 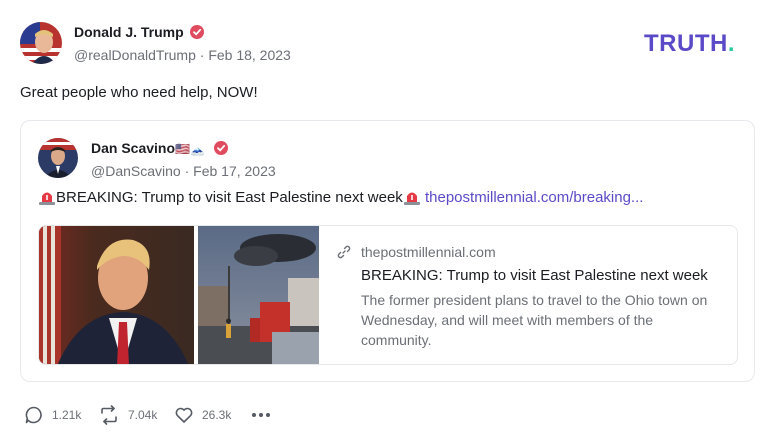 I want to click on more-options-button, so click(x=265, y=415).